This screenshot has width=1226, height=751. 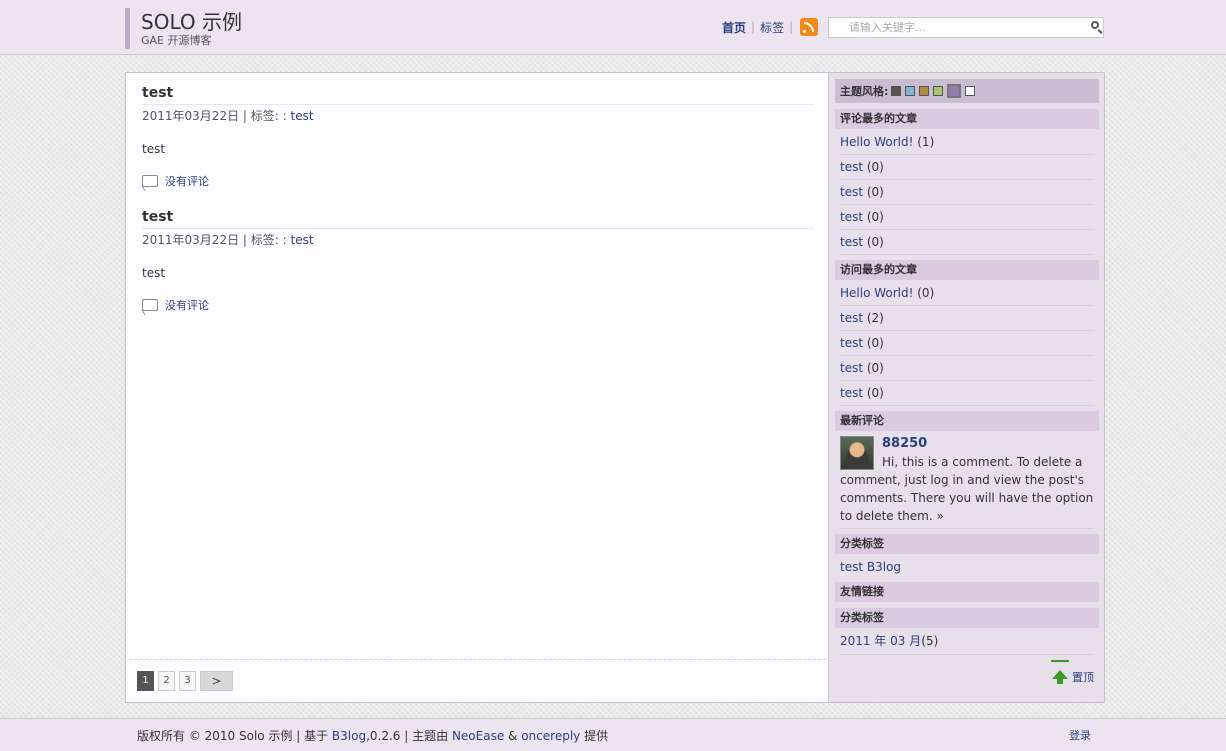 What do you see at coordinates (478, 736) in the screenshot?
I see `neoease-link: NeoEase` at bounding box center [478, 736].